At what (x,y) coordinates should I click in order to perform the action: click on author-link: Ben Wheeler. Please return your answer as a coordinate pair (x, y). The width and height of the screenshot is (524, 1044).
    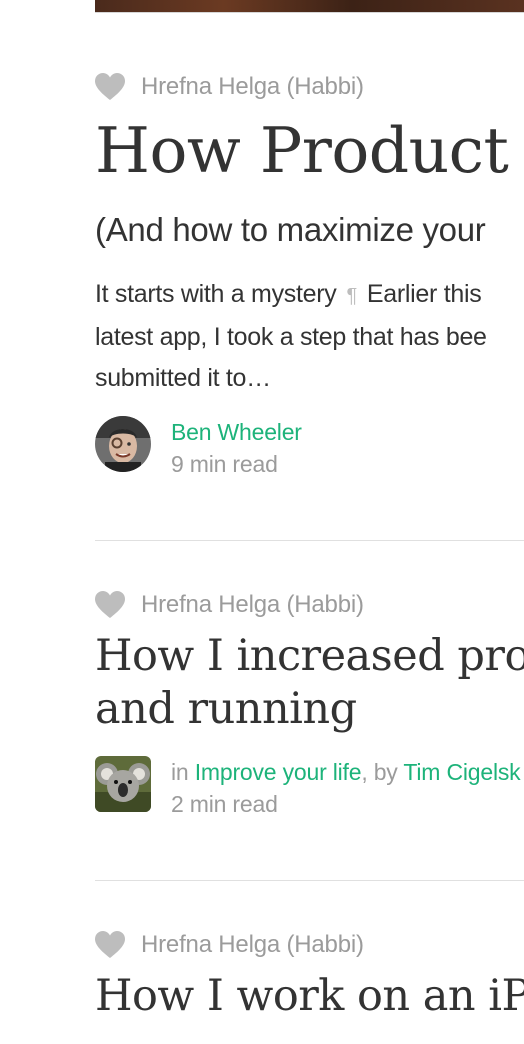
    Looking at the image, I should click on (236, 432).